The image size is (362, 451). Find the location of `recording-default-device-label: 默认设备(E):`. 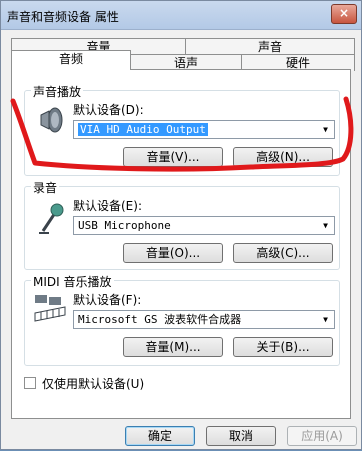

recording-default-device-label: 默认设备(E): is located at coordinates (107, 206).